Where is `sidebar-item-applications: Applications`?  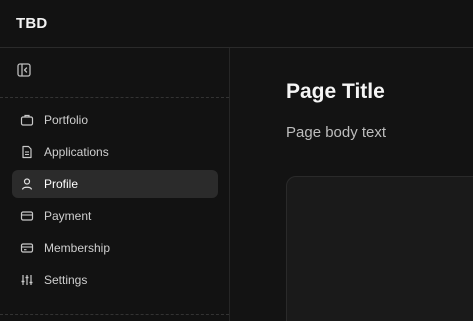 sidebar-item-applications: Applications is located at coordinates (115, 152).